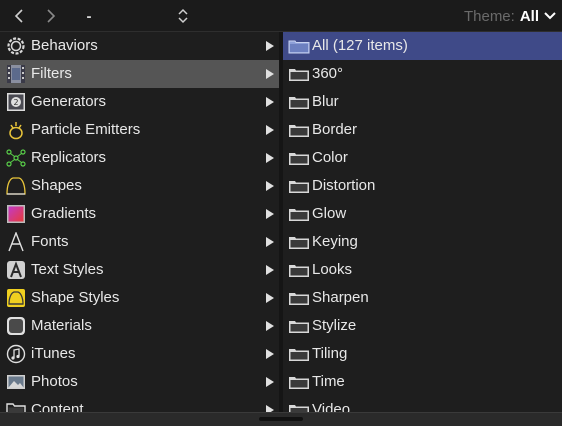 This screenshot has width=562, height=426. Describe the element at coordinates (422, 270) in the screenshot. I see `folder-item-looks: Looks` at that location.